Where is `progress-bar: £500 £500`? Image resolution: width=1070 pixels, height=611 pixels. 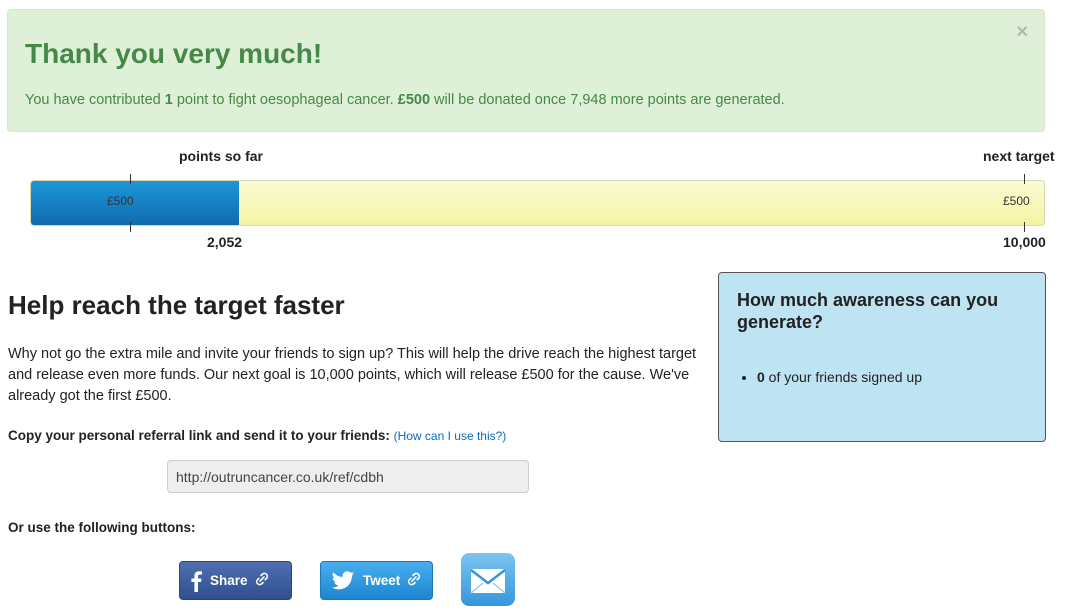
progress-bar: £500 £500 is located at coordinates (537, 203).